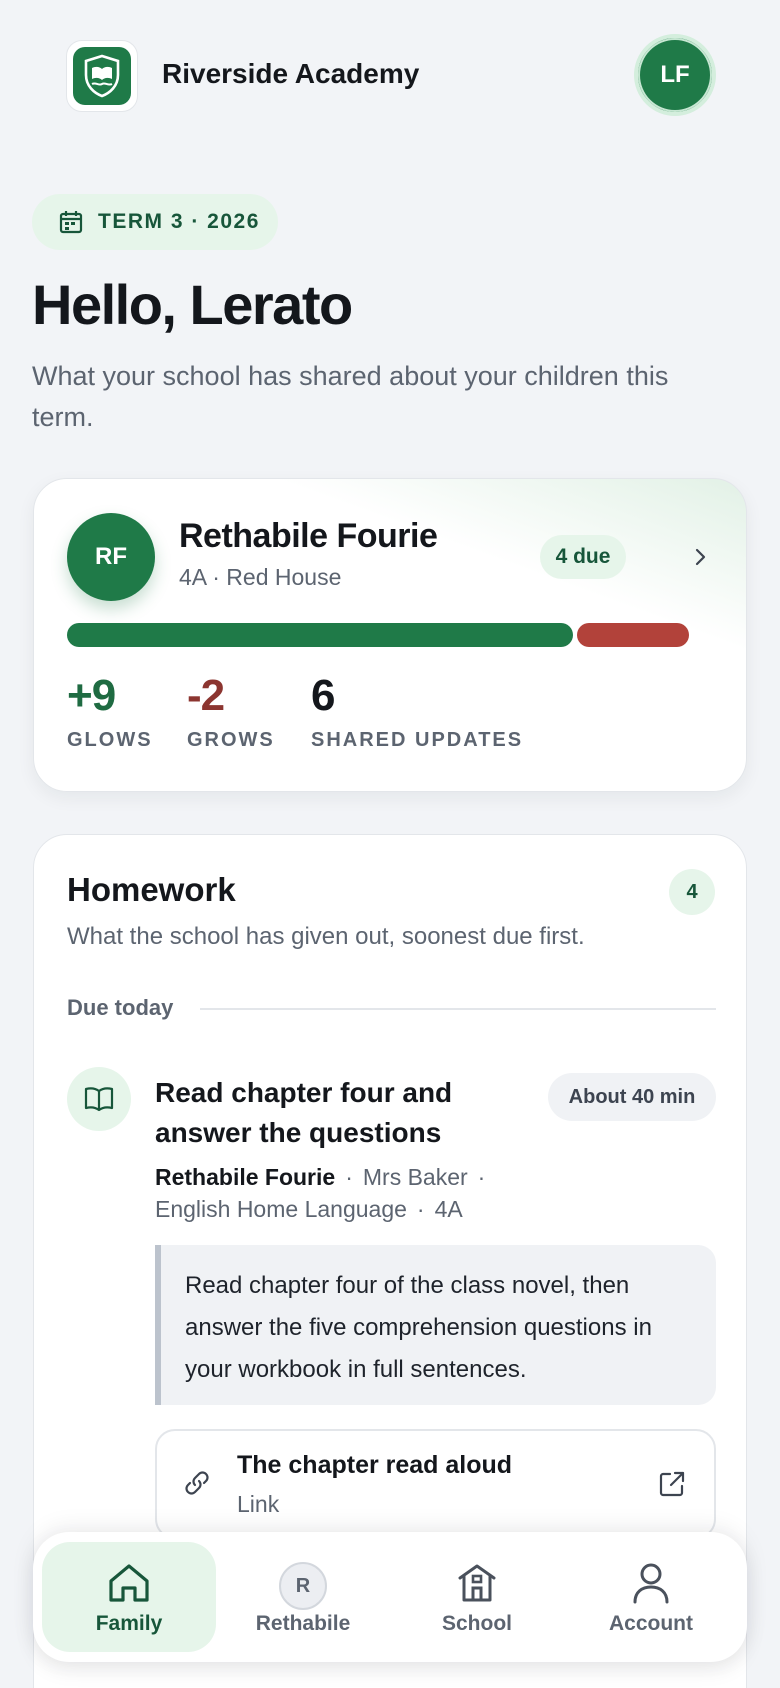 The height and width of the screenshot is (1688, 780). I want to click on nav-school: School, so click(477, 1597).